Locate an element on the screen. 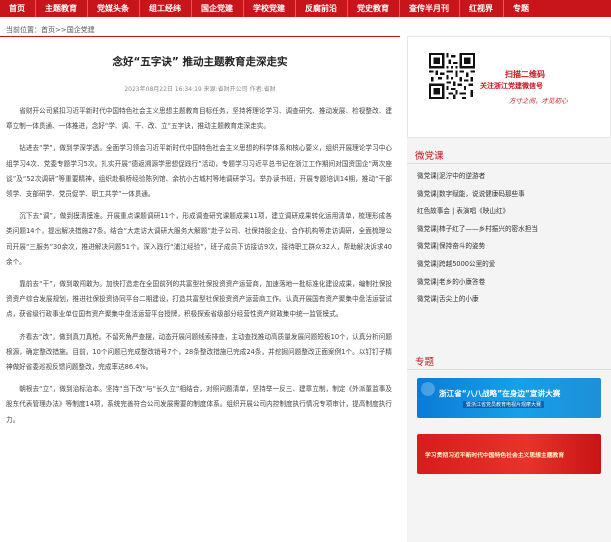 Image resolution: width=611 pixels, height=542 pixels. topic-banner-theme-education: 学习贯彻习近平新时代中国特色社会主义思想主题教育 is located at coordinates (509, 454).